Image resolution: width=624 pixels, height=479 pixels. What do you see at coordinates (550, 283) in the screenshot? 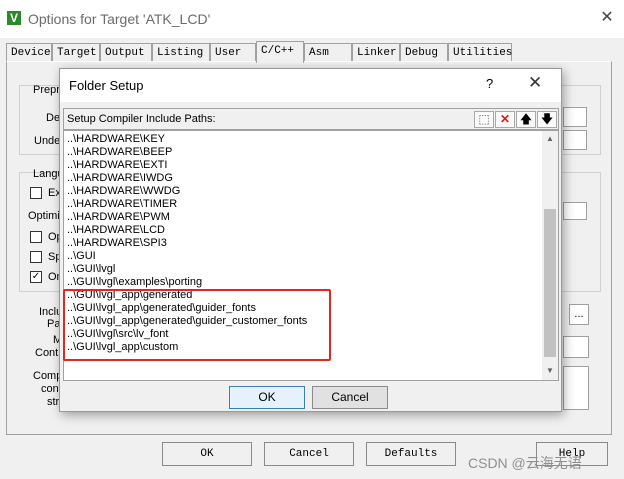
I see `scrollbar-thumb` at bounding box center [550, 283].